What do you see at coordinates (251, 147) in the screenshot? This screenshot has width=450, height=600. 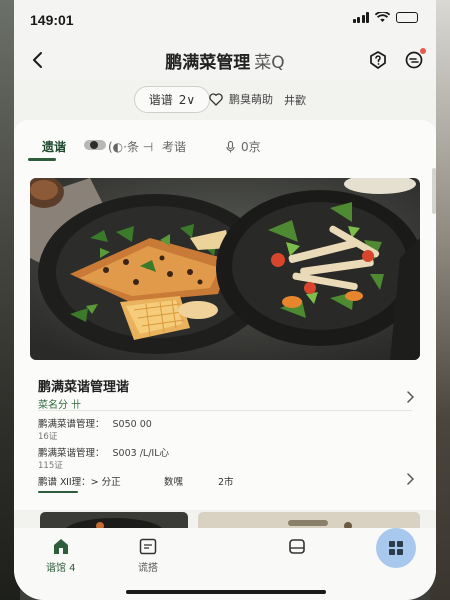 I see `tab-voice-label: 0京` at bounding box center [251, 147].